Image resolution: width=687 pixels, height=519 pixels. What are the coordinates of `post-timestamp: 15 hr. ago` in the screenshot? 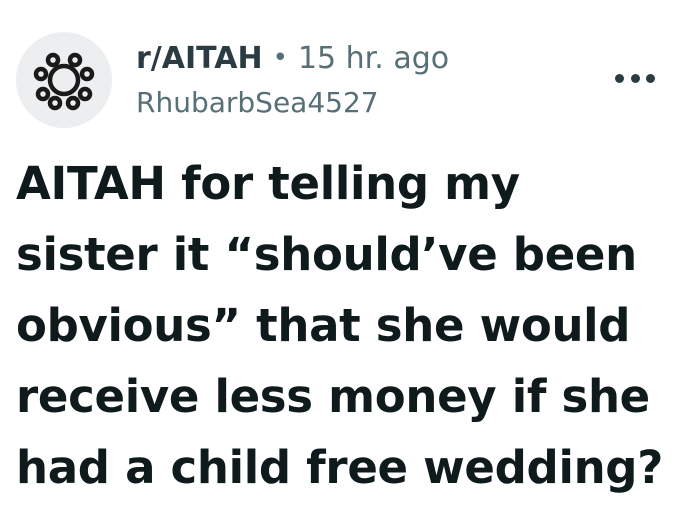 It's located at (373, 58).